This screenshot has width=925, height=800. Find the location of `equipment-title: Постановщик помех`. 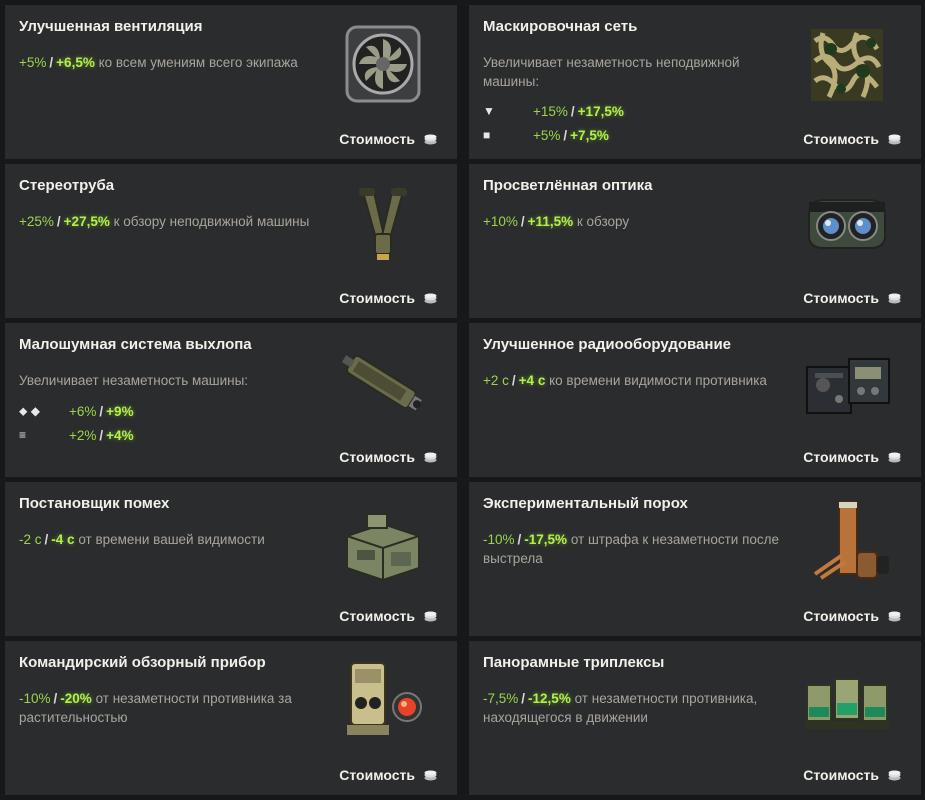

equipment-title: Постановщик помех is located at coordinates (94, 503).